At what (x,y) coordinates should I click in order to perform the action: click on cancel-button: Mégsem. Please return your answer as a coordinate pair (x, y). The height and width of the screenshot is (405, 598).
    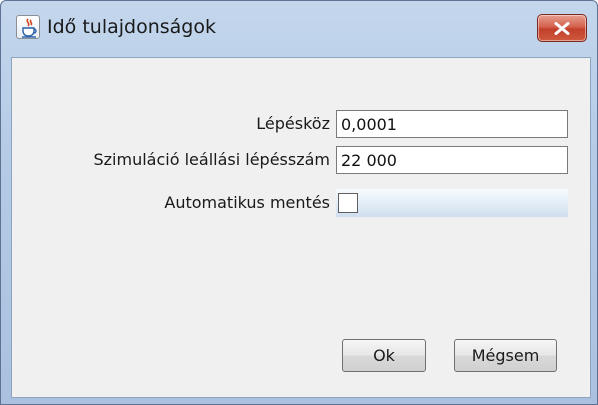
    Looking at the image, I should click on (505, 355).